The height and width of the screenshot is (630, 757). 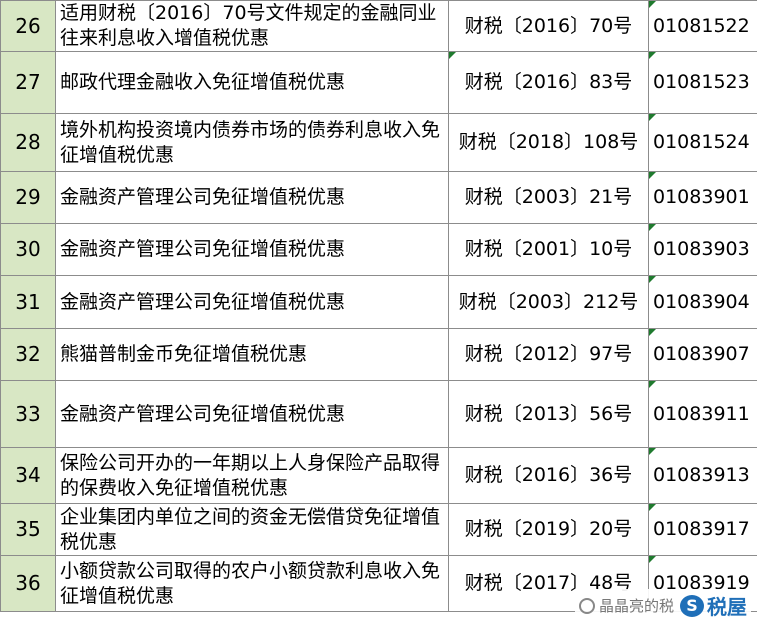 I want to click on row-number: 35, so click(x=28, y=529).